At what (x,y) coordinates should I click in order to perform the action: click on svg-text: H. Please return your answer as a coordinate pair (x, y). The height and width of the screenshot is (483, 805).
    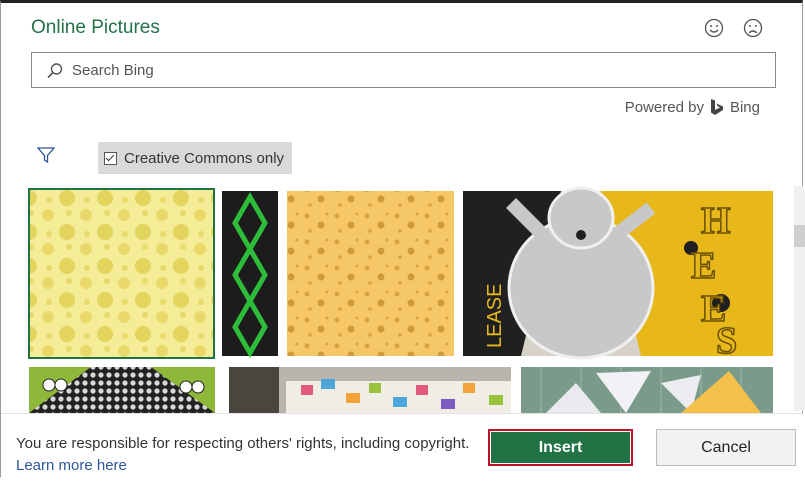
    Looking at the image, I should click on (716, 221).